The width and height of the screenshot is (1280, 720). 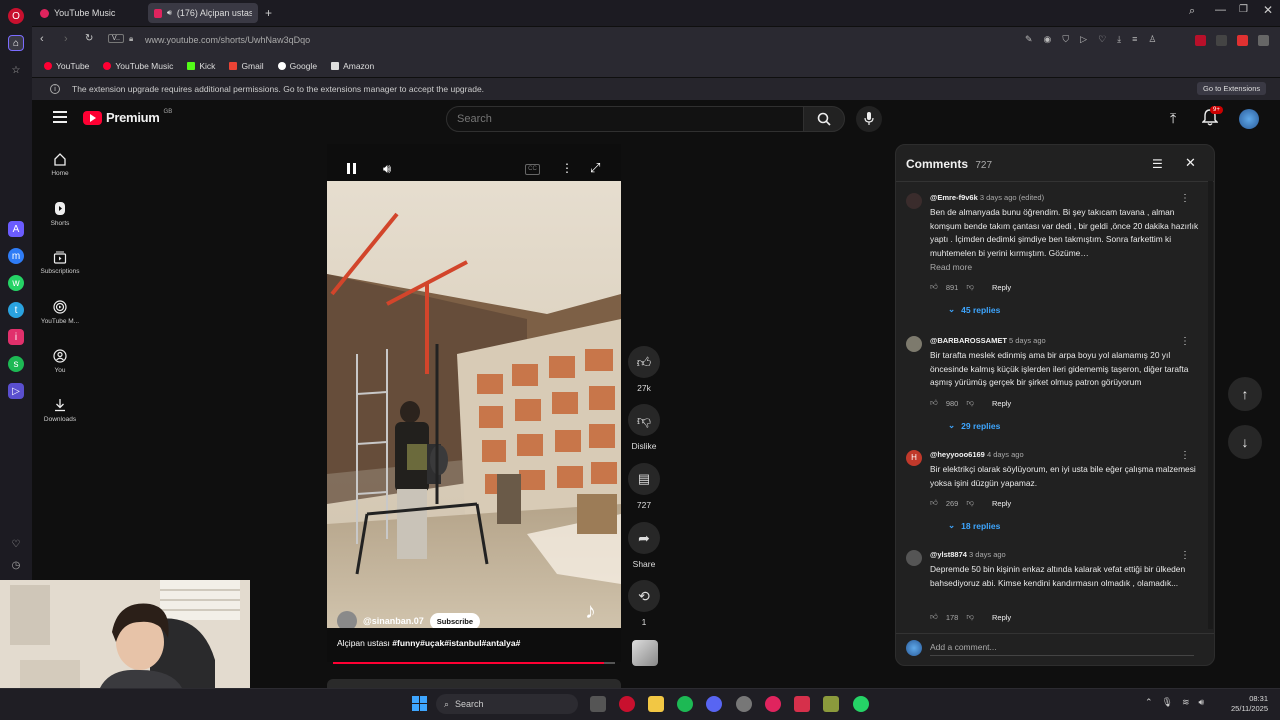 I want to click on like-button: 👍︎ 27k, so click(x=644, y=369).